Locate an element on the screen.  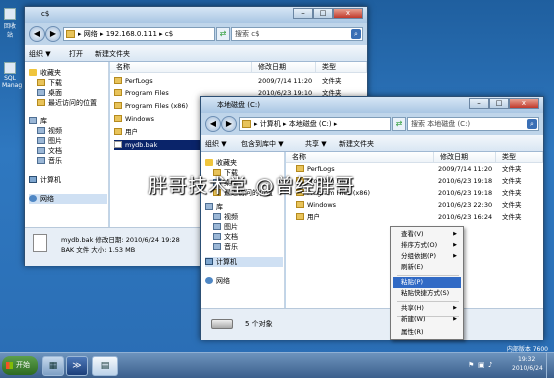
nav-item-desktop: 桌面 is located at coordinates (49, 93).